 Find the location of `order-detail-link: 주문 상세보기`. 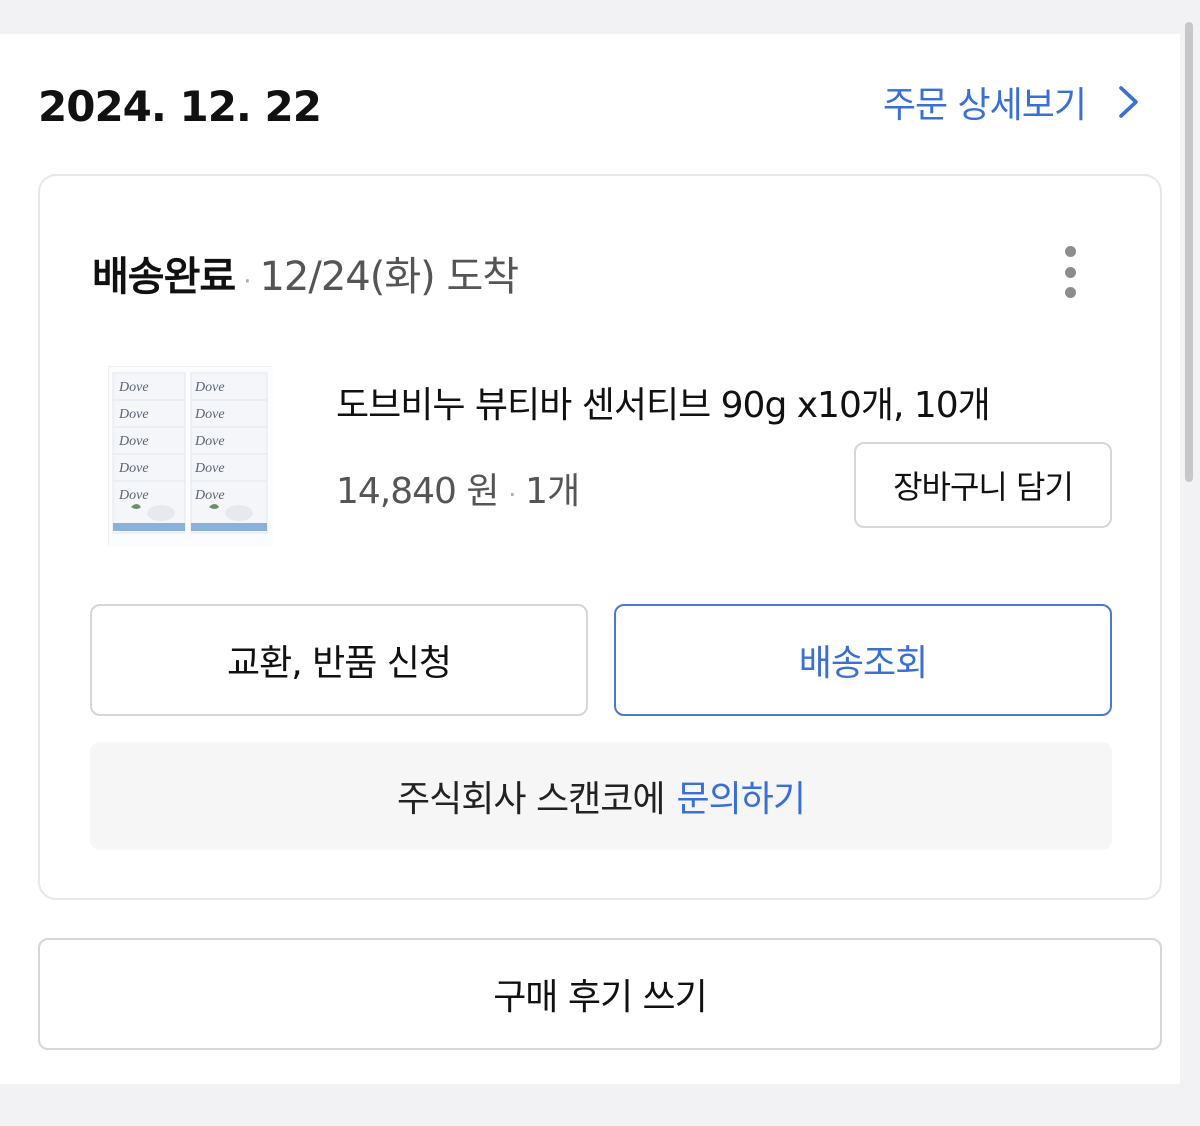

order-detail-link: 주문 상세보기 is located at coordinates (985, 102).